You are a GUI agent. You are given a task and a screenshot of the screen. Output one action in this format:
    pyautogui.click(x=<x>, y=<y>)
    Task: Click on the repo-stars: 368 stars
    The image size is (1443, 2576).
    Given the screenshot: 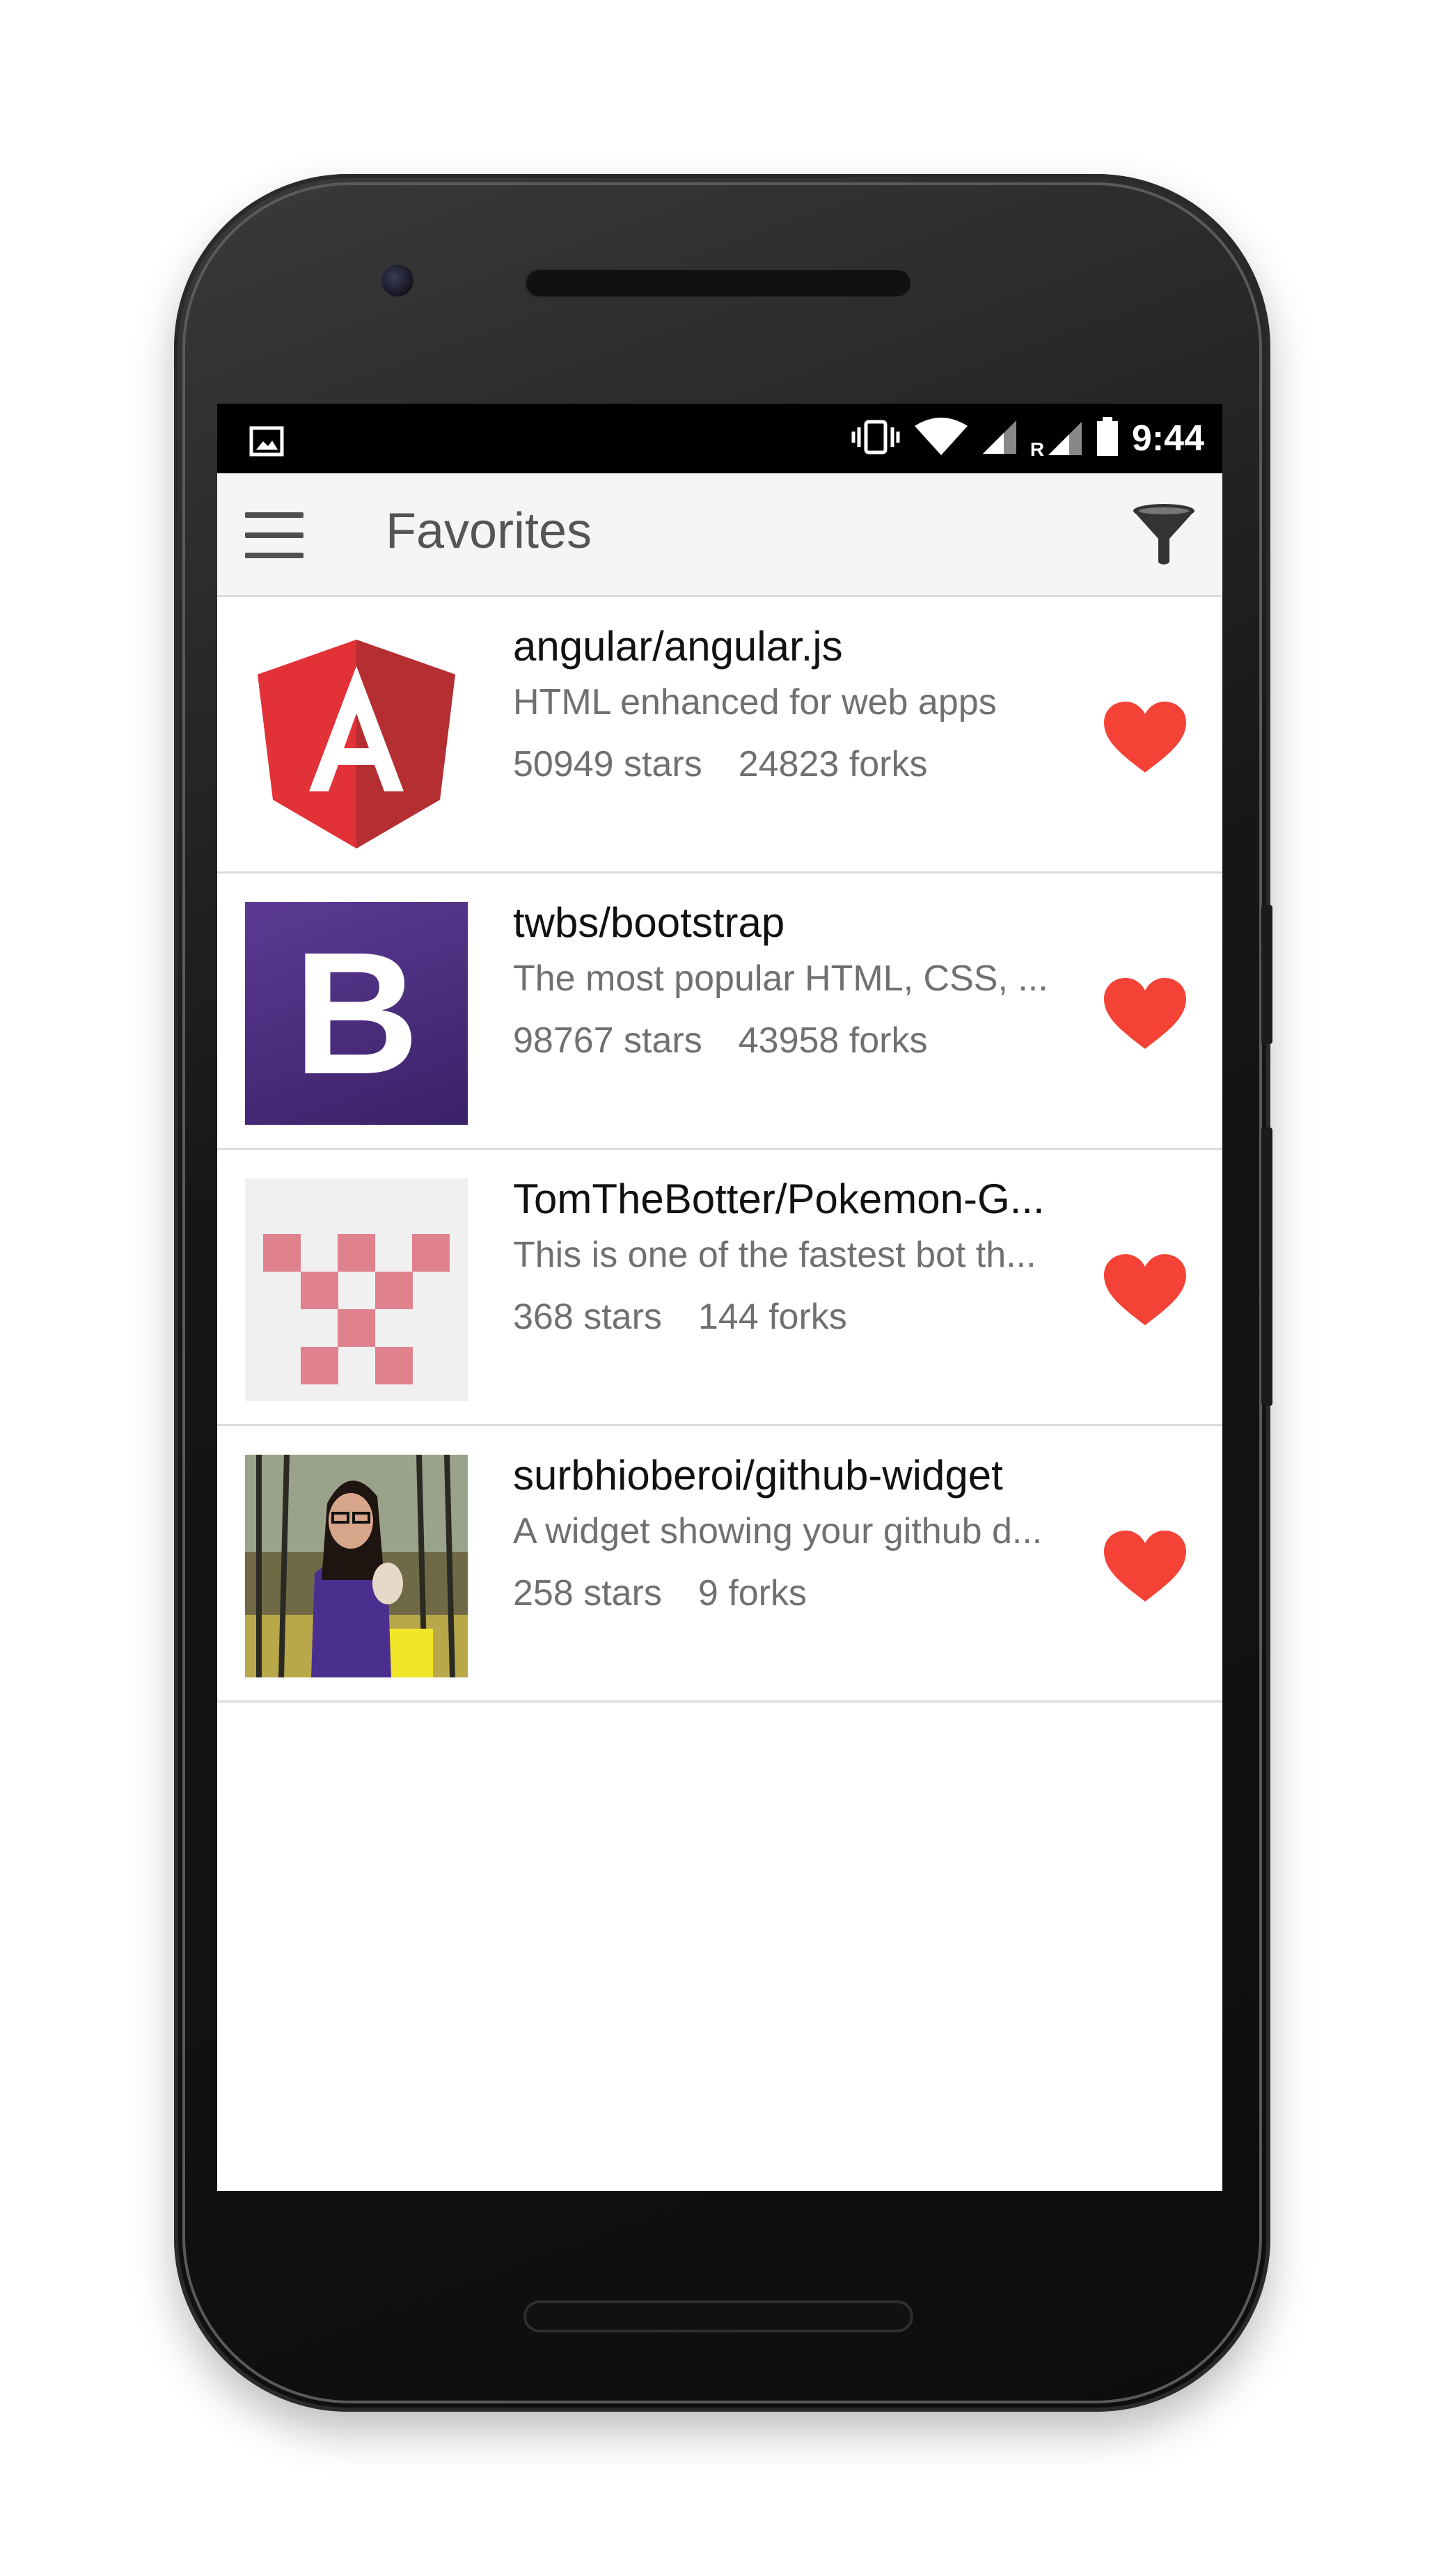 What is the action you would take?
    pyautogui.click(x=587, y=1317)
    